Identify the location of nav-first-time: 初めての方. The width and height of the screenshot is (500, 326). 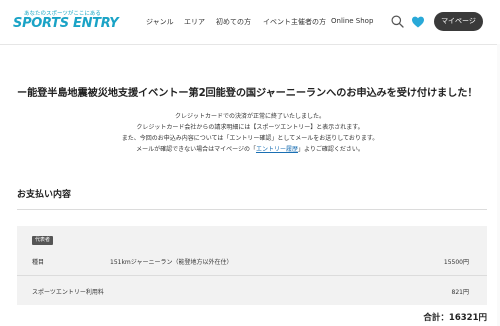
(233, 22).